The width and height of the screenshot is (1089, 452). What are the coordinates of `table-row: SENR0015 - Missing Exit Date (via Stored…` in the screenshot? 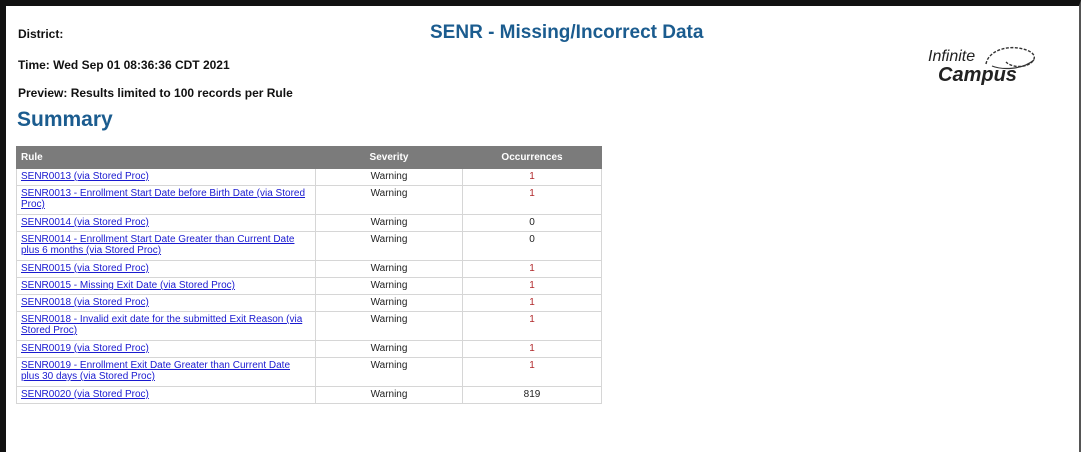 It's located at (309, 286).